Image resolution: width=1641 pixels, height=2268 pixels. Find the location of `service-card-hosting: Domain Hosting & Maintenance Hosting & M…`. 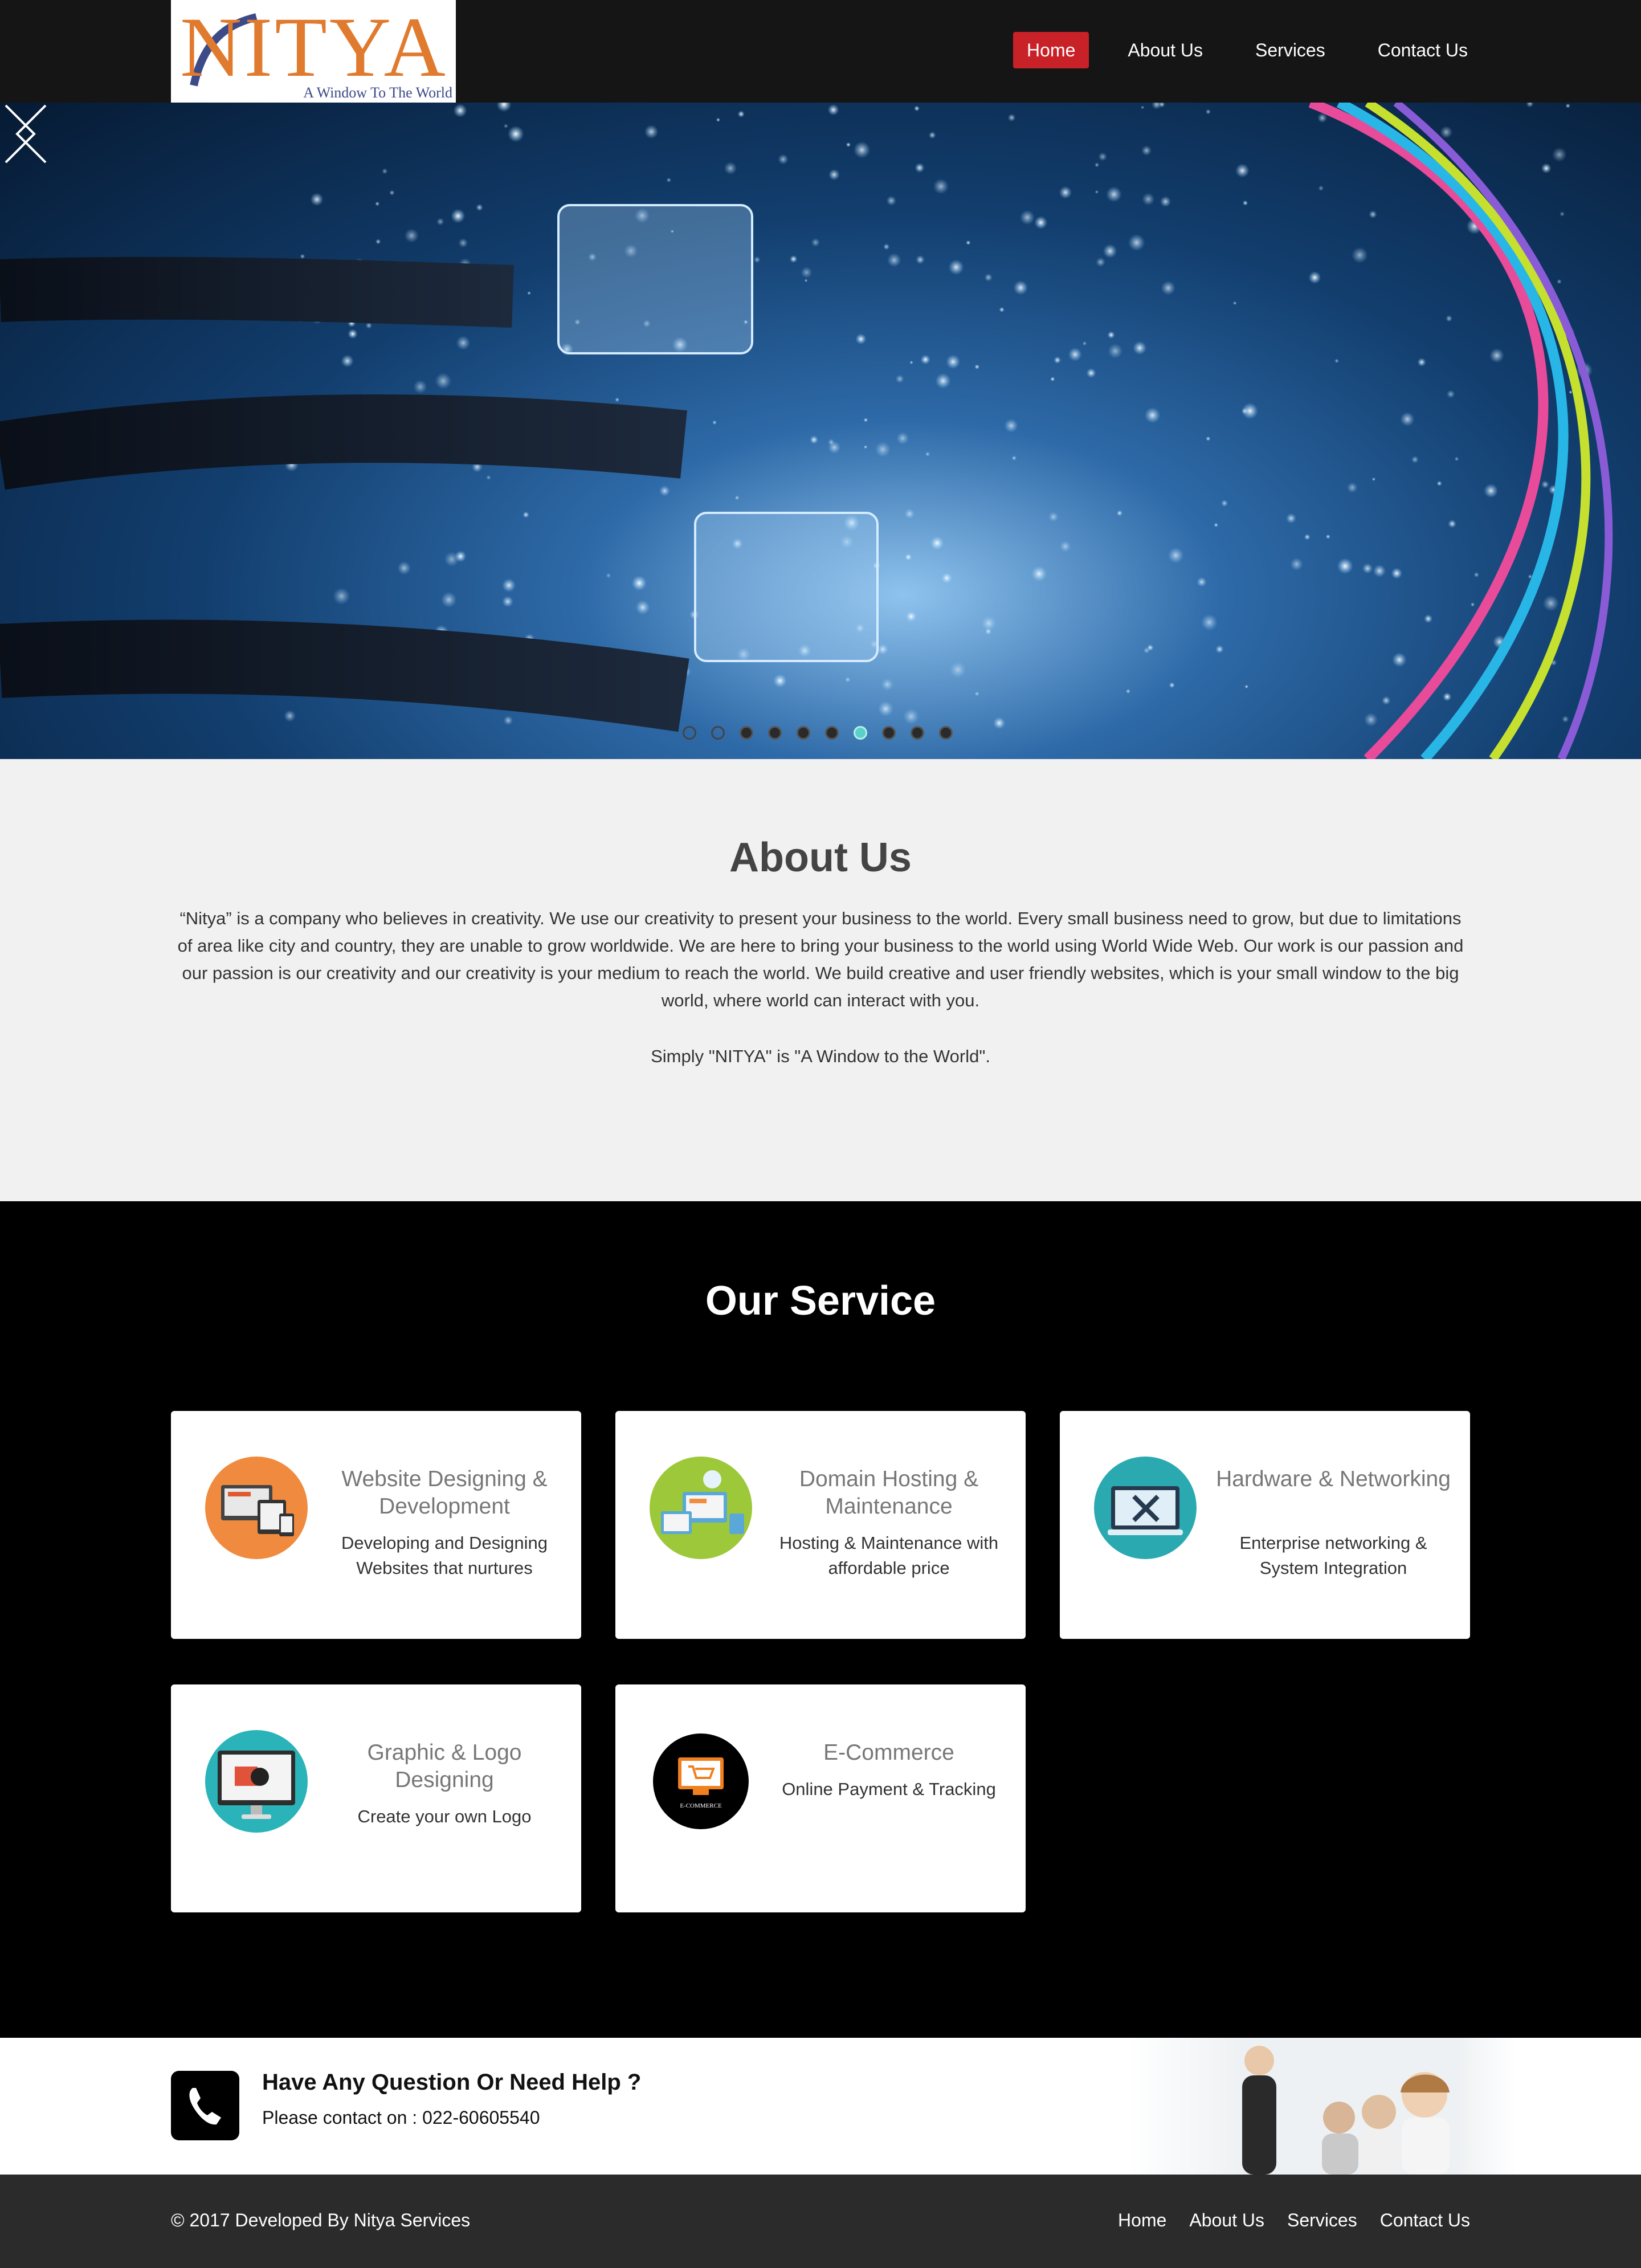

service-card-hosting: Domain Hosting & Maintenance Hosting & M… is located at coordinates (820, 1525).